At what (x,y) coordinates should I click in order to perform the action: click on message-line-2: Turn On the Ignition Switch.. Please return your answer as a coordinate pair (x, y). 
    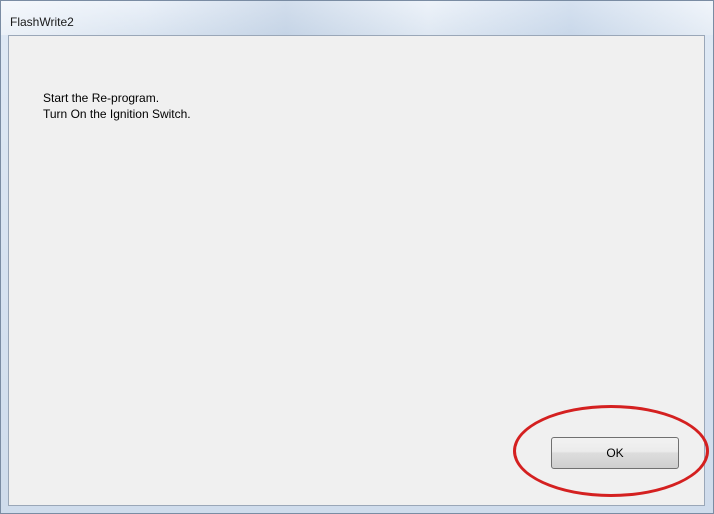
    Looking at the image, I should click on (117, 114).